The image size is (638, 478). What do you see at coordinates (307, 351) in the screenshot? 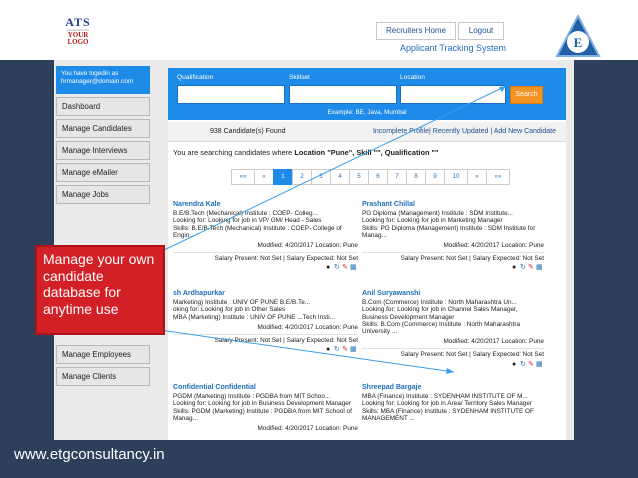
I see `arrow-line-actions` at bounding box center [307, 351].